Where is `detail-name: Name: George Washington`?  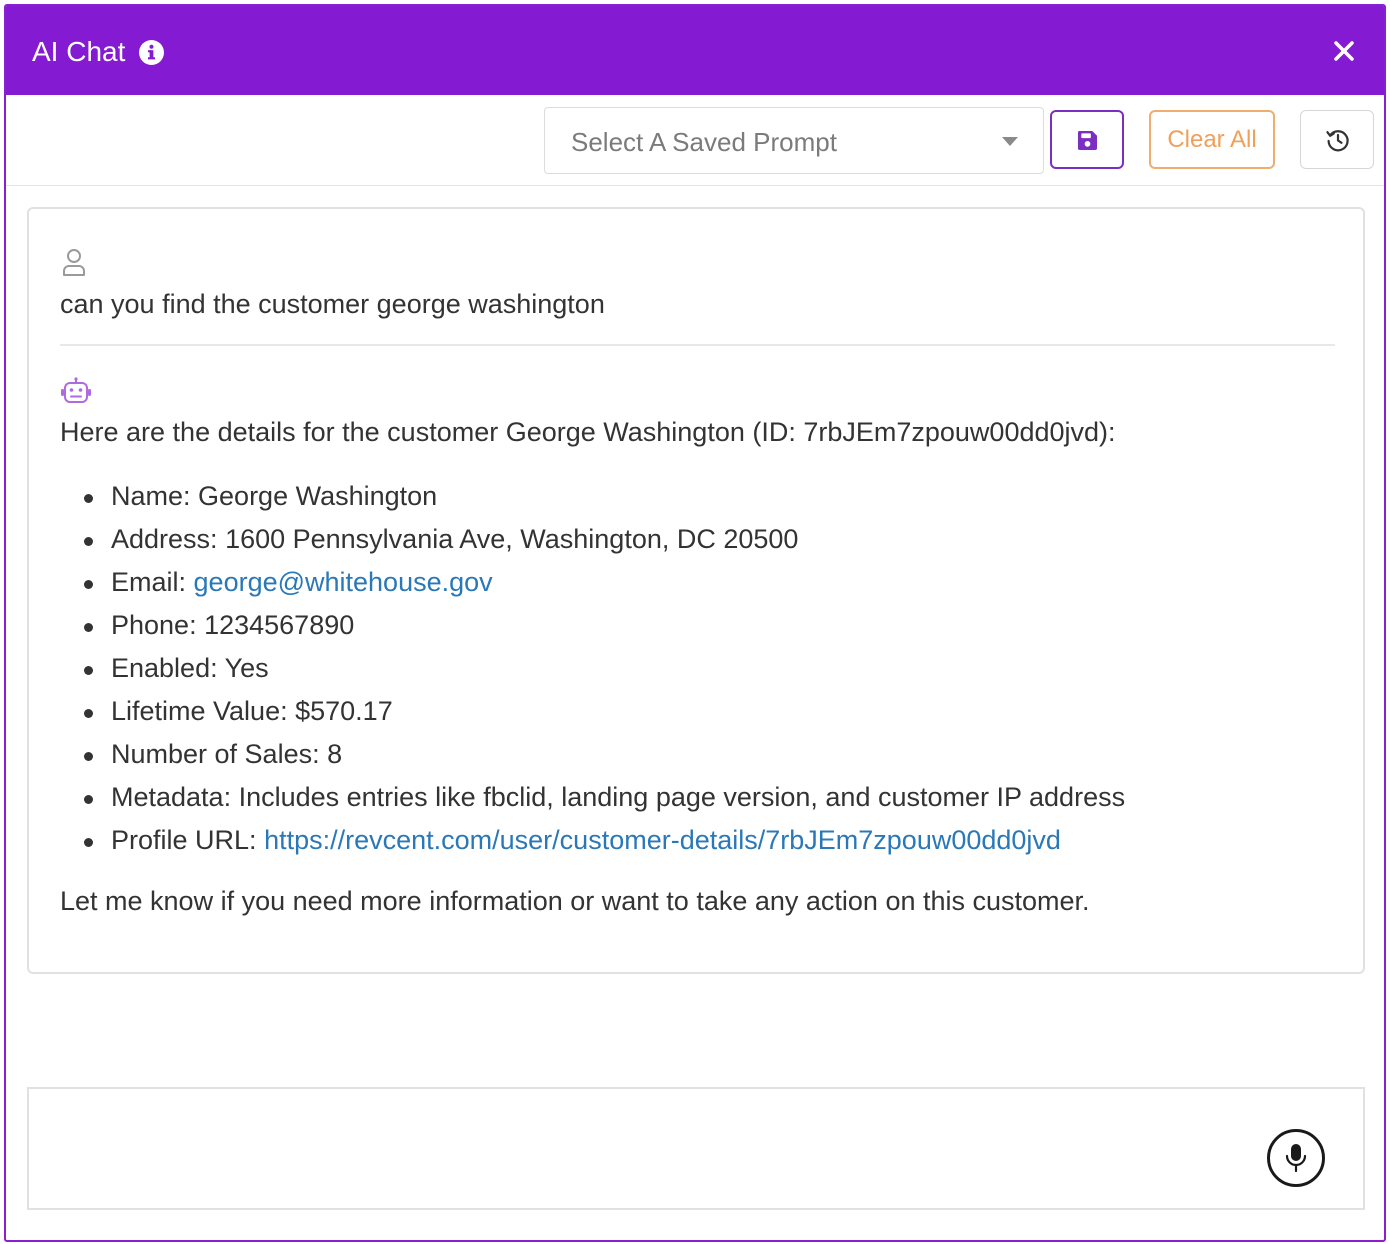 detail-name: Name: George Washington is located at coordinates (604, 496).